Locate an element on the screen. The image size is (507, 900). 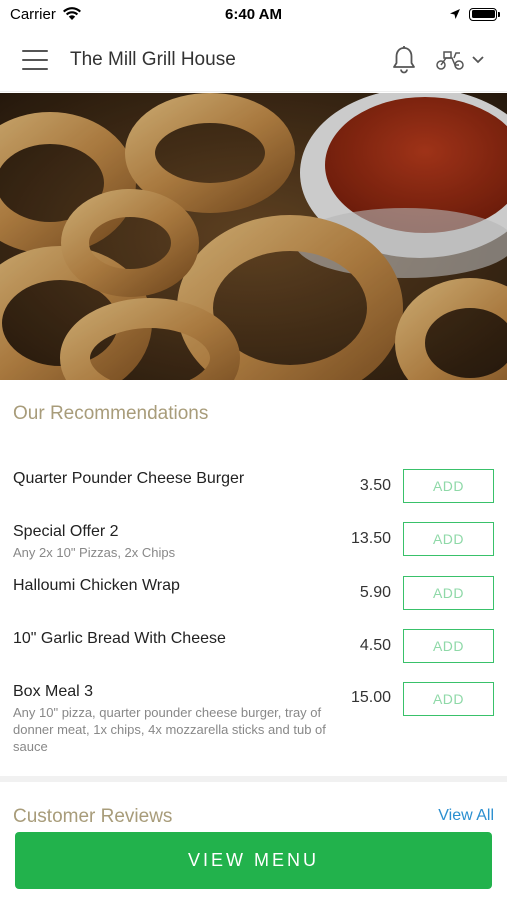
location-arrow-icon is located at coordinates (455, 14).